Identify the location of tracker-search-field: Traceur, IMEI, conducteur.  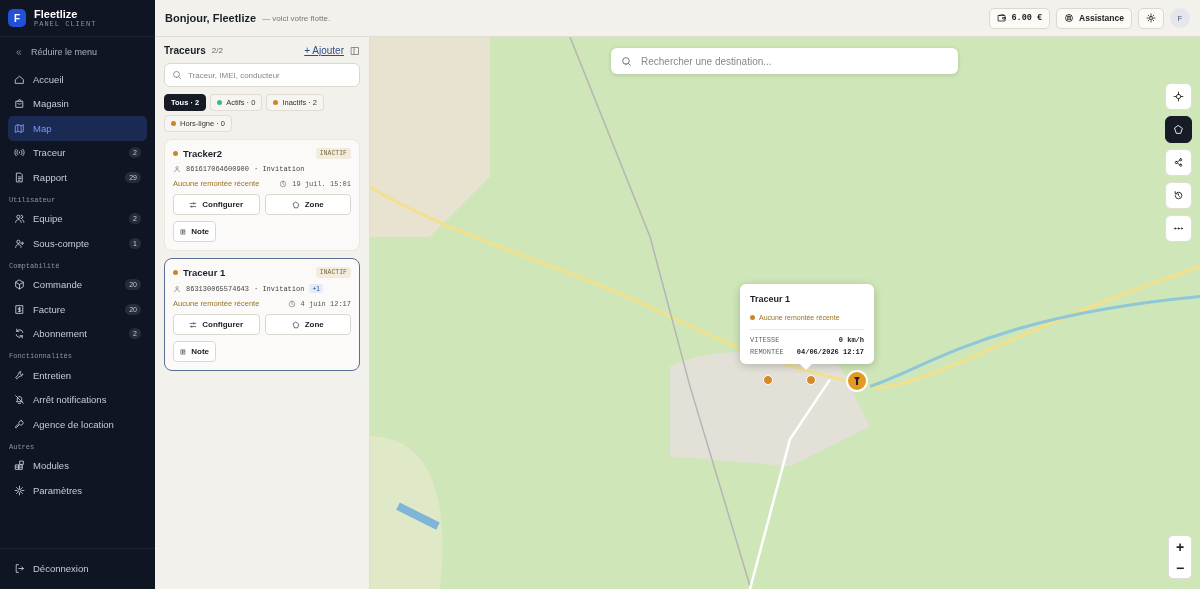
(262, 75).